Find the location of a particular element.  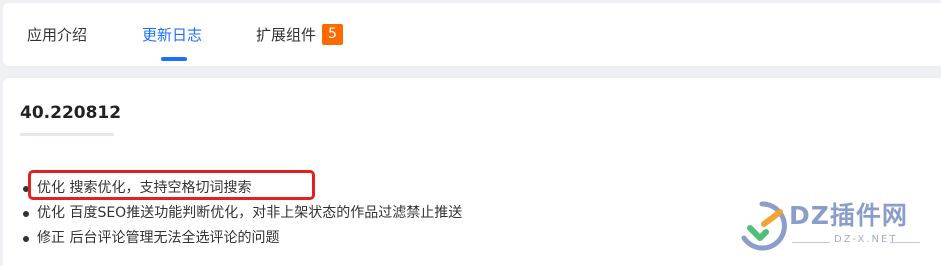

watermark-title: DZ插件网 is located at coordinates (848, 215).